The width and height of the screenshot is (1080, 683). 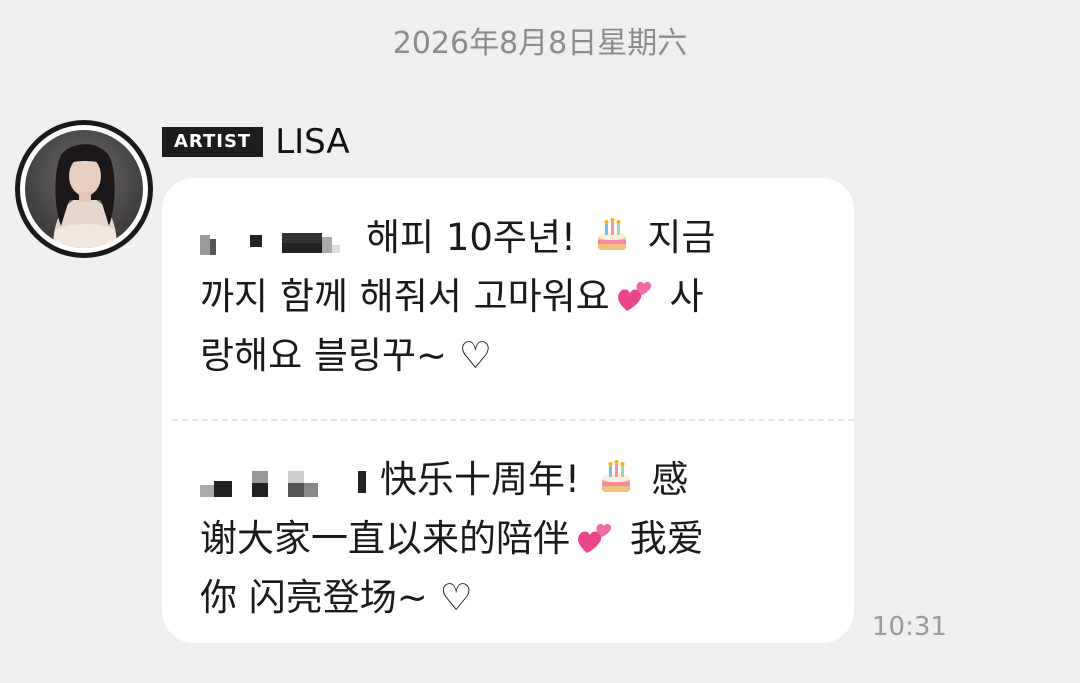 I want to click on artist-badge: ARTIST, so click(x=213, y=142).